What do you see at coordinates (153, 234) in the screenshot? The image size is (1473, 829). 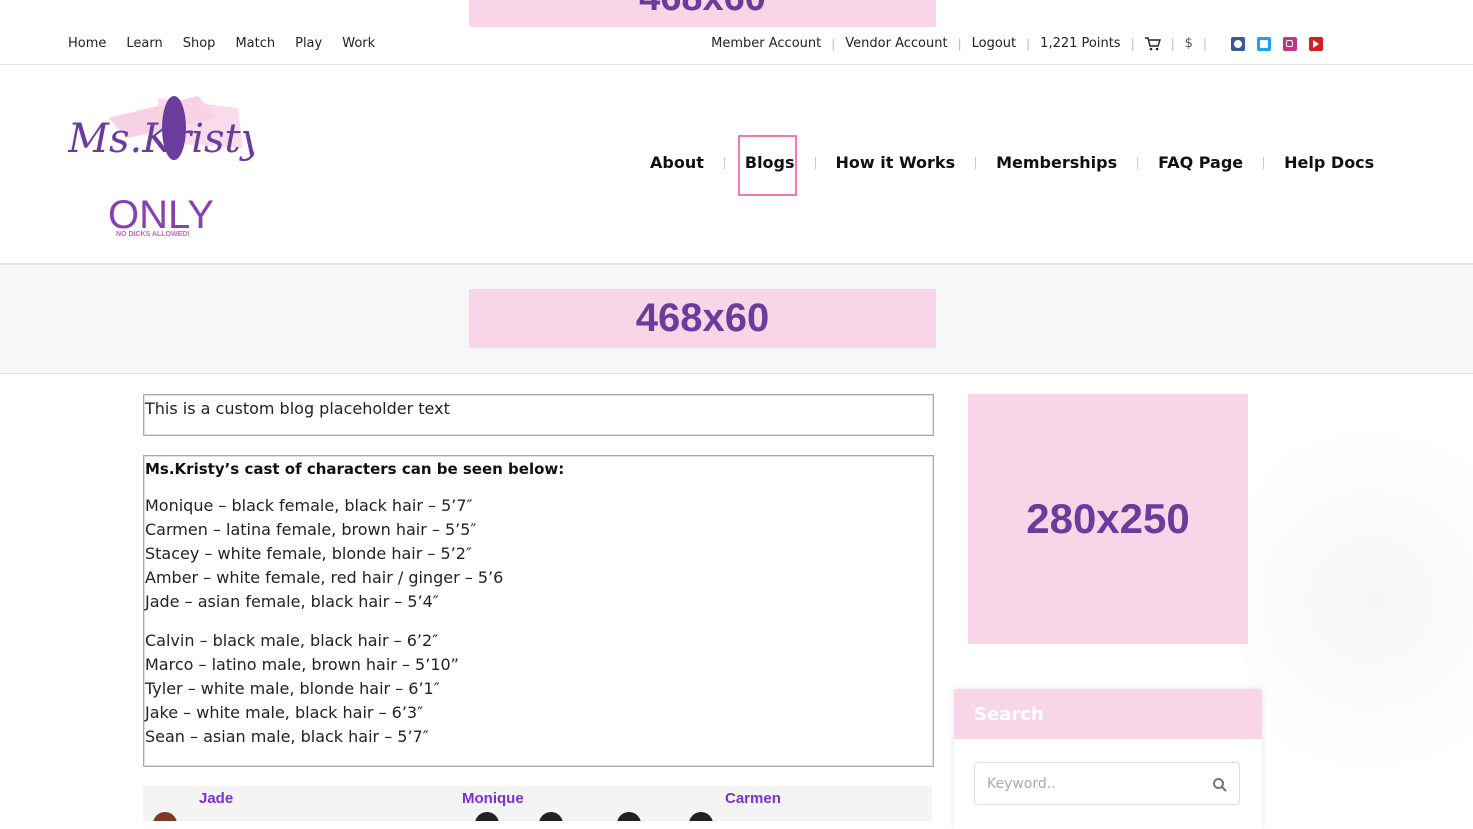 I see `svg-text: NO DICKS ALLOWED!` at bounding box center [153, 234].